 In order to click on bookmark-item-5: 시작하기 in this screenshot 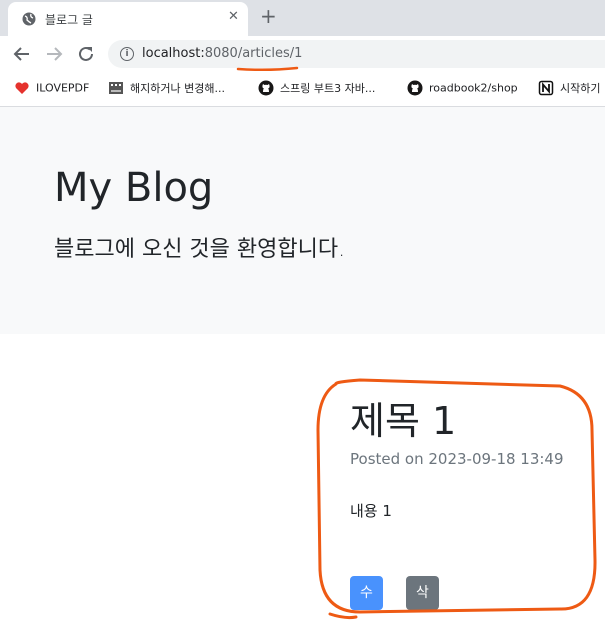, I will do `click(569, 89)`.